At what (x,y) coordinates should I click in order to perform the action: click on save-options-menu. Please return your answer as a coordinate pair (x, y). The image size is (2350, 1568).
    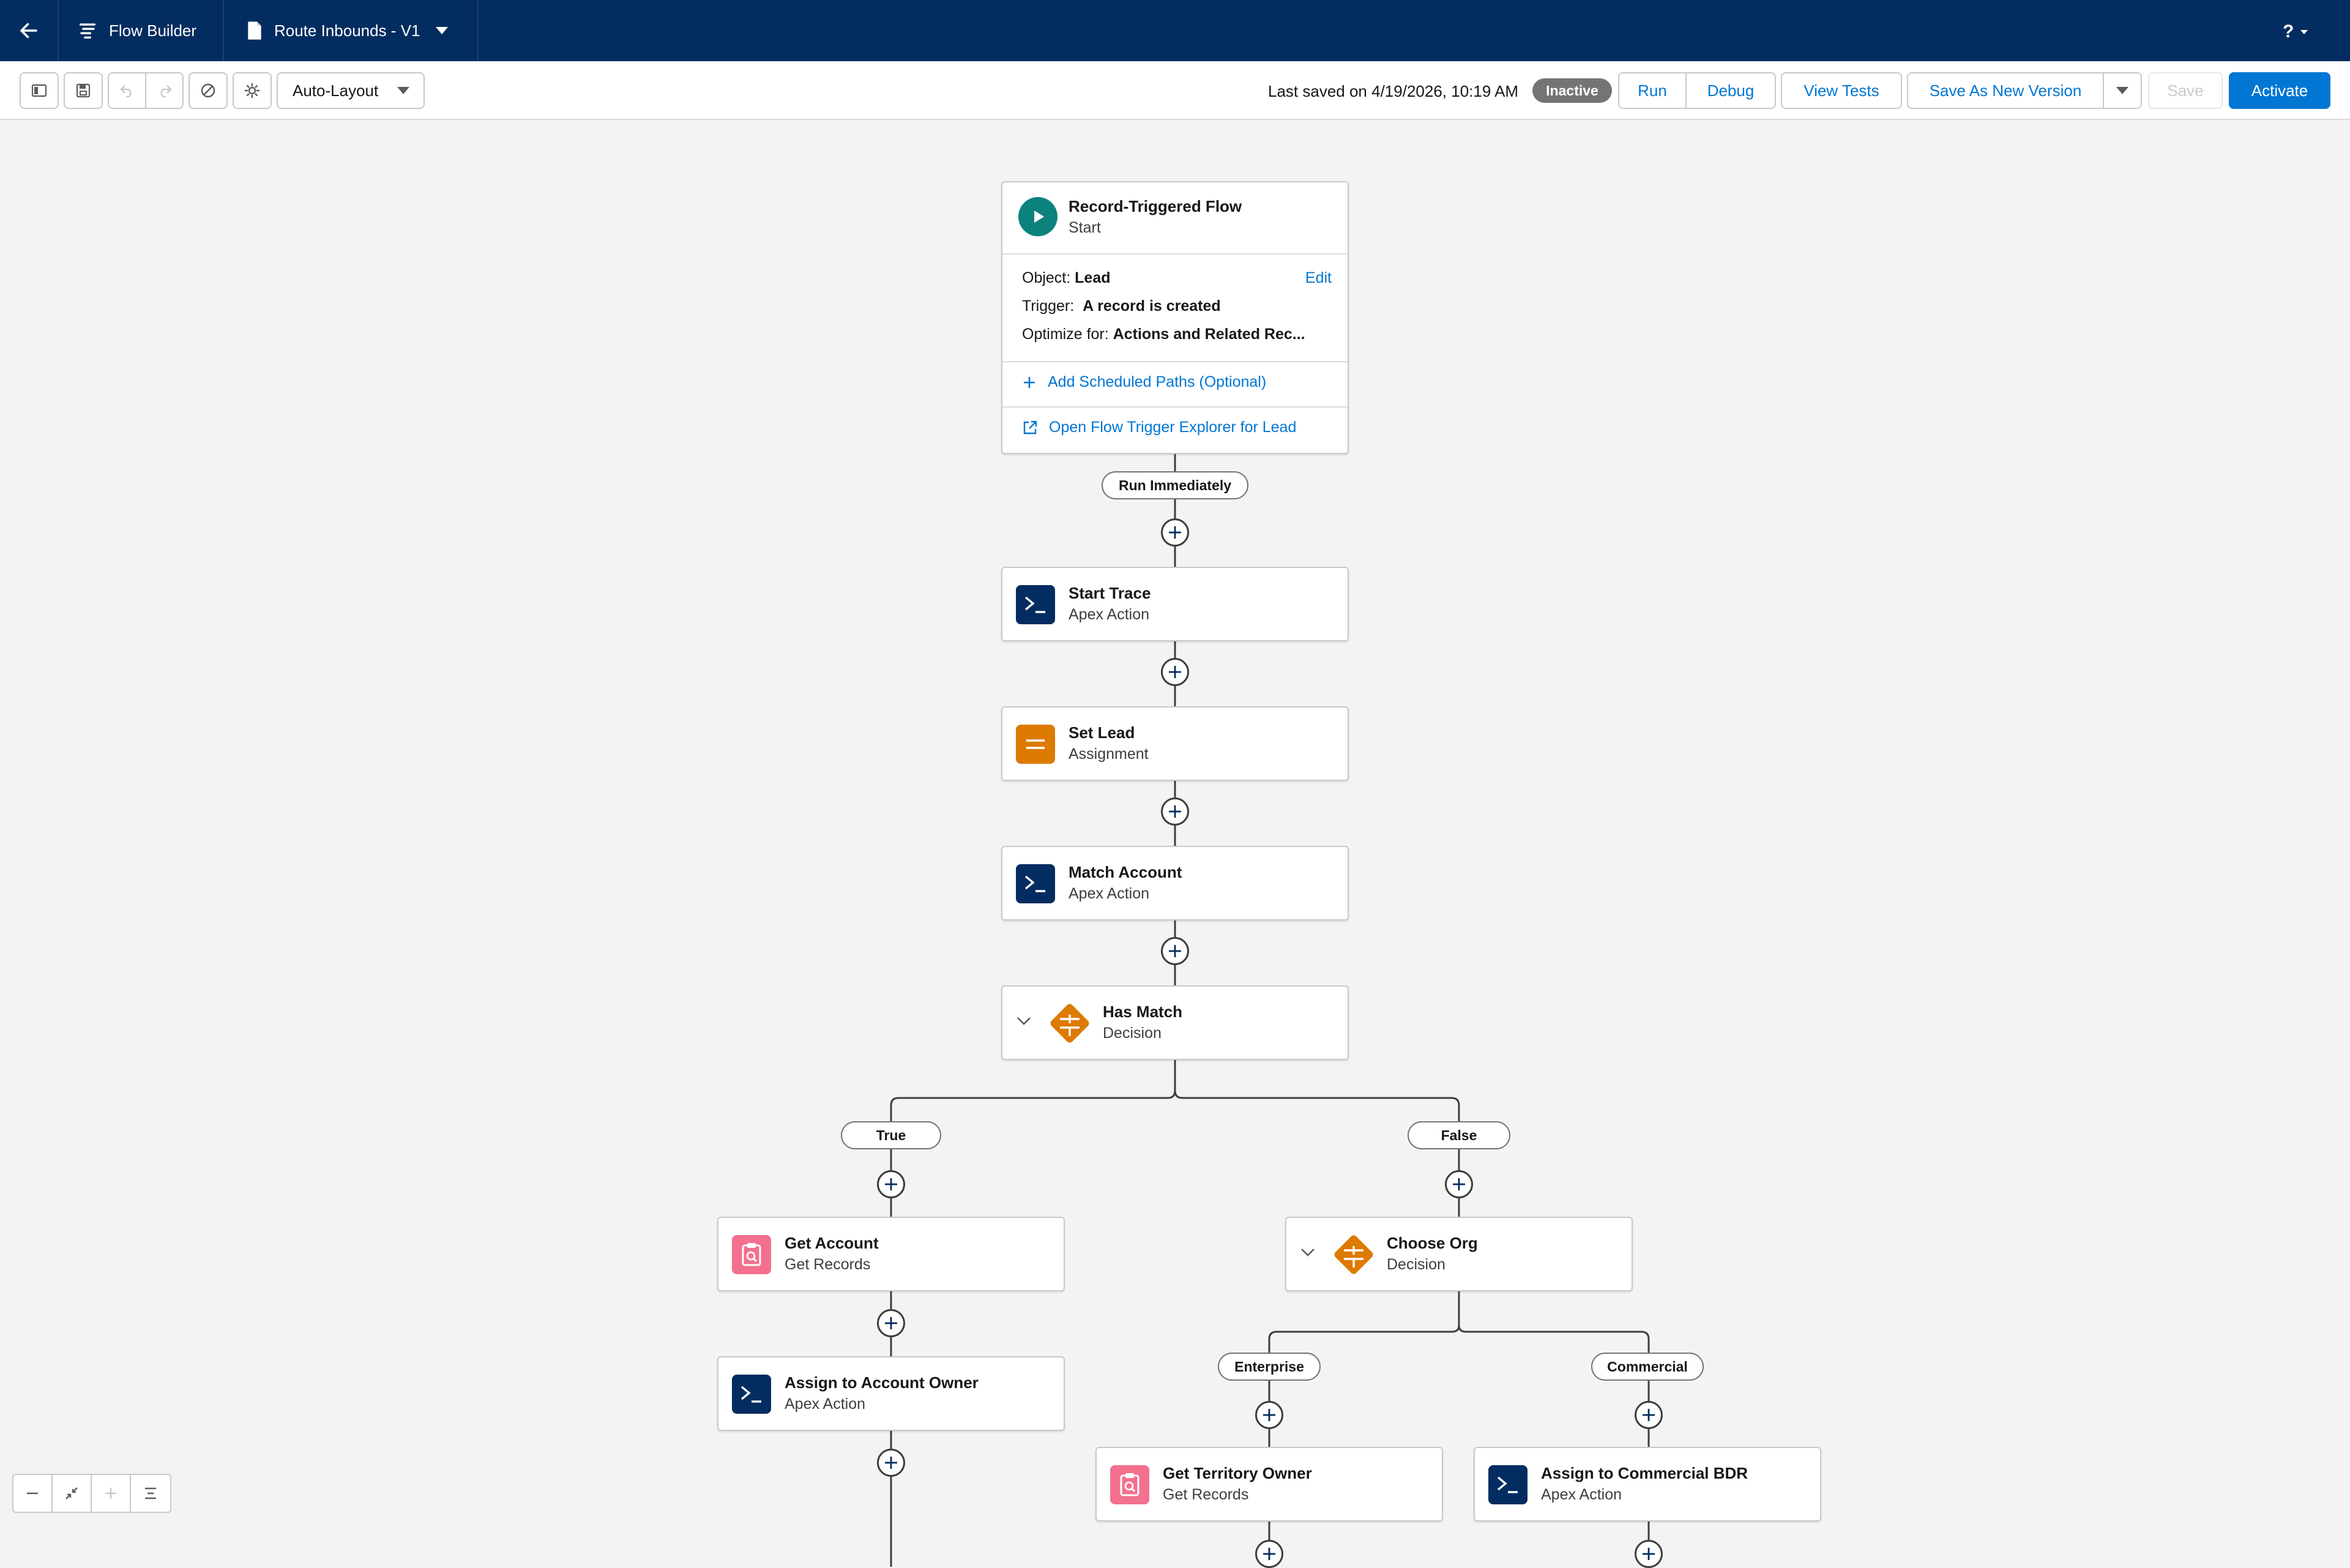
    Looking at the image, I should click on (2122, 90).